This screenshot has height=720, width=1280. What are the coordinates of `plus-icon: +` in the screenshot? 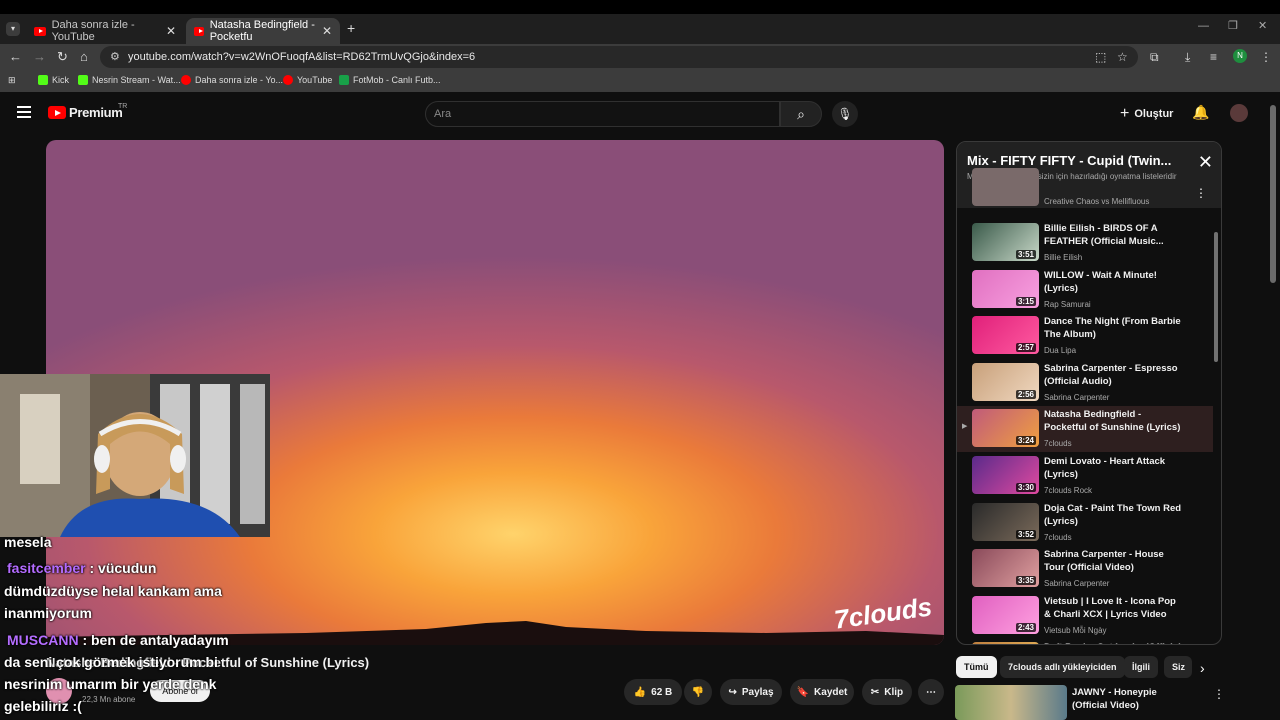 It's located at (1125, 113).